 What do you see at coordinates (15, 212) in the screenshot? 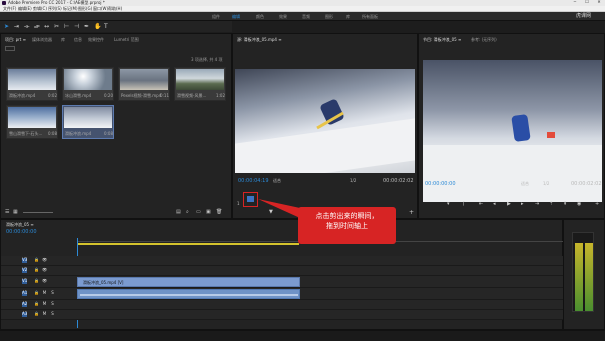
I see `icon-view-icon: ▦` at bounding box center [15, 212].